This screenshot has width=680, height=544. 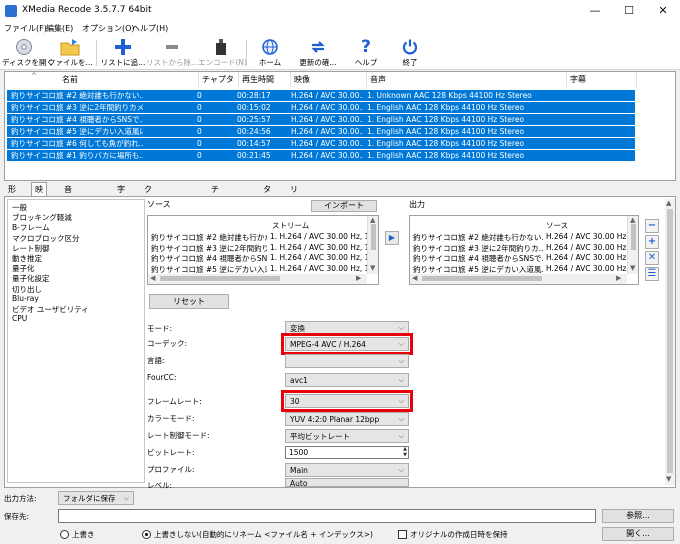 What do you see at coordinates (663, 11) in the screenshot?
I see `close-button: ✕` at bounding box center [663, 11].